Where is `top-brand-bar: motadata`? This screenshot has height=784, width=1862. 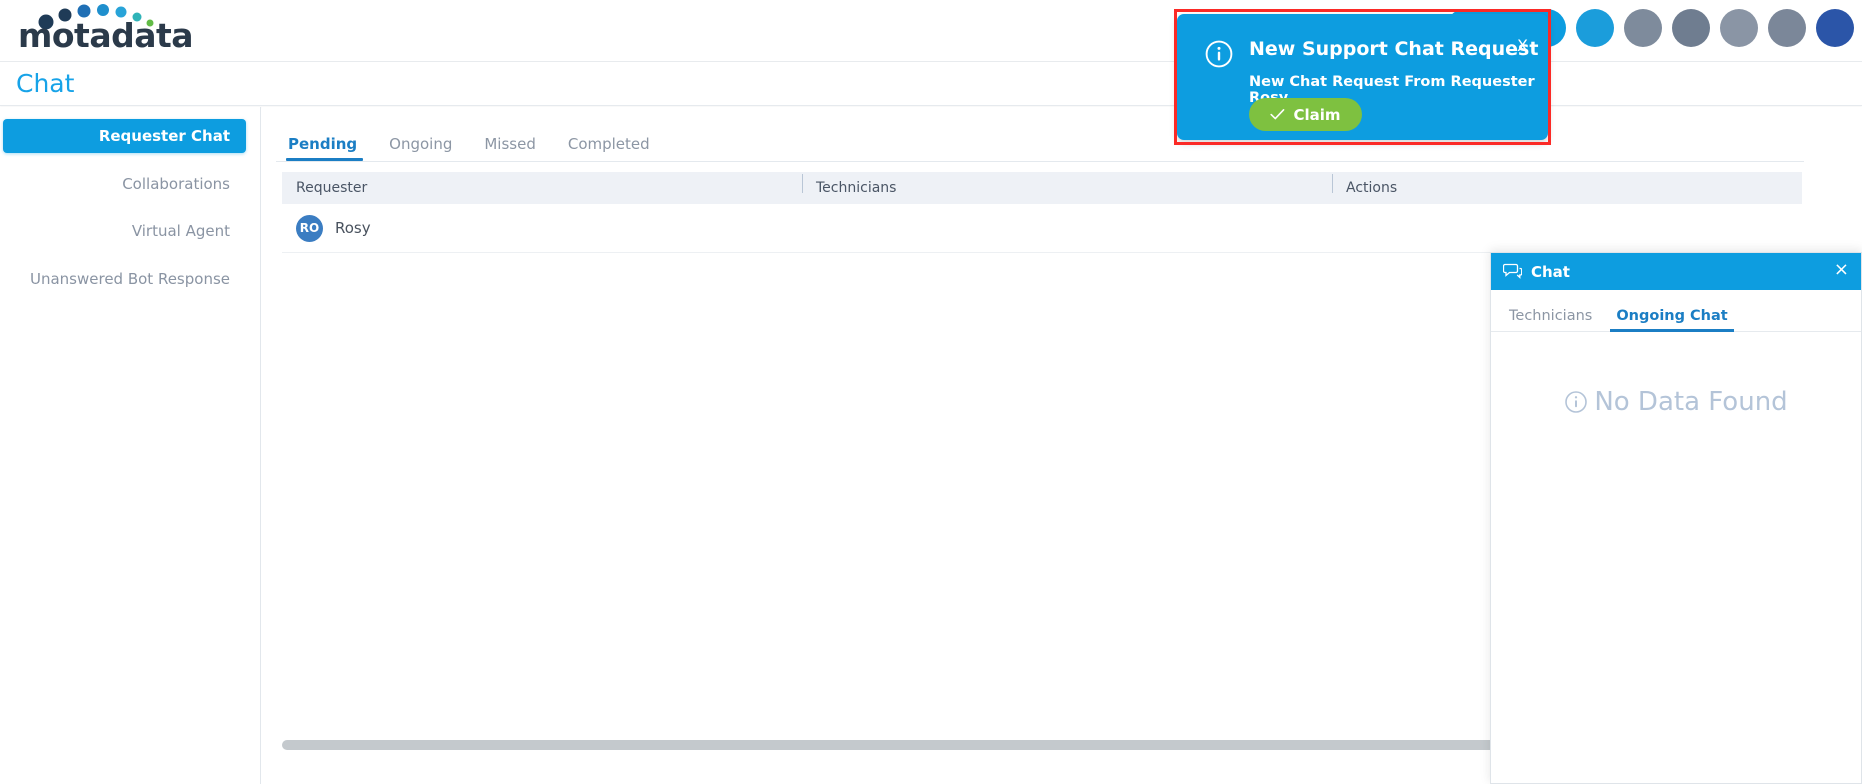 top-brand-bar: motadata is located at coordinates (931, 31).